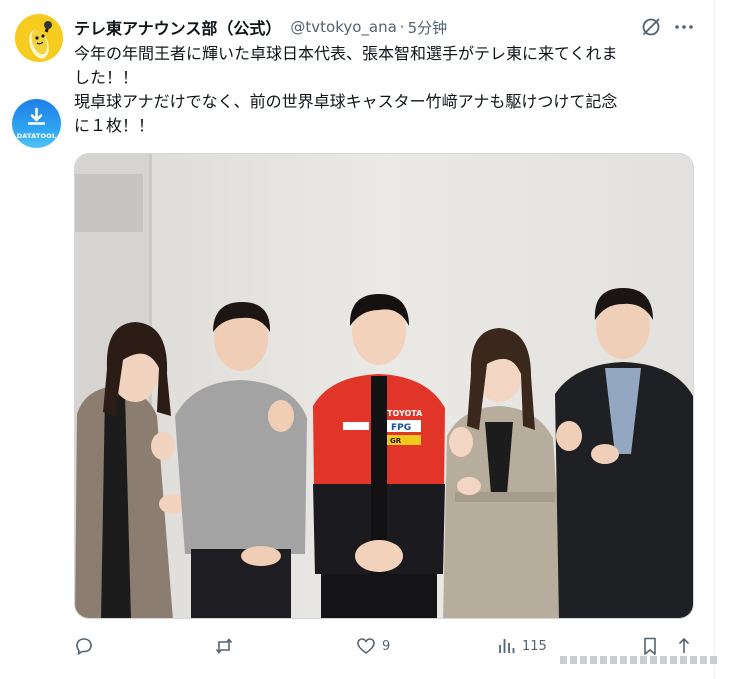 This screenshot has height=679, width=732. Describe the element at coordinates (534, 646) in the screenshot. I see `view-count: 115` at that location.